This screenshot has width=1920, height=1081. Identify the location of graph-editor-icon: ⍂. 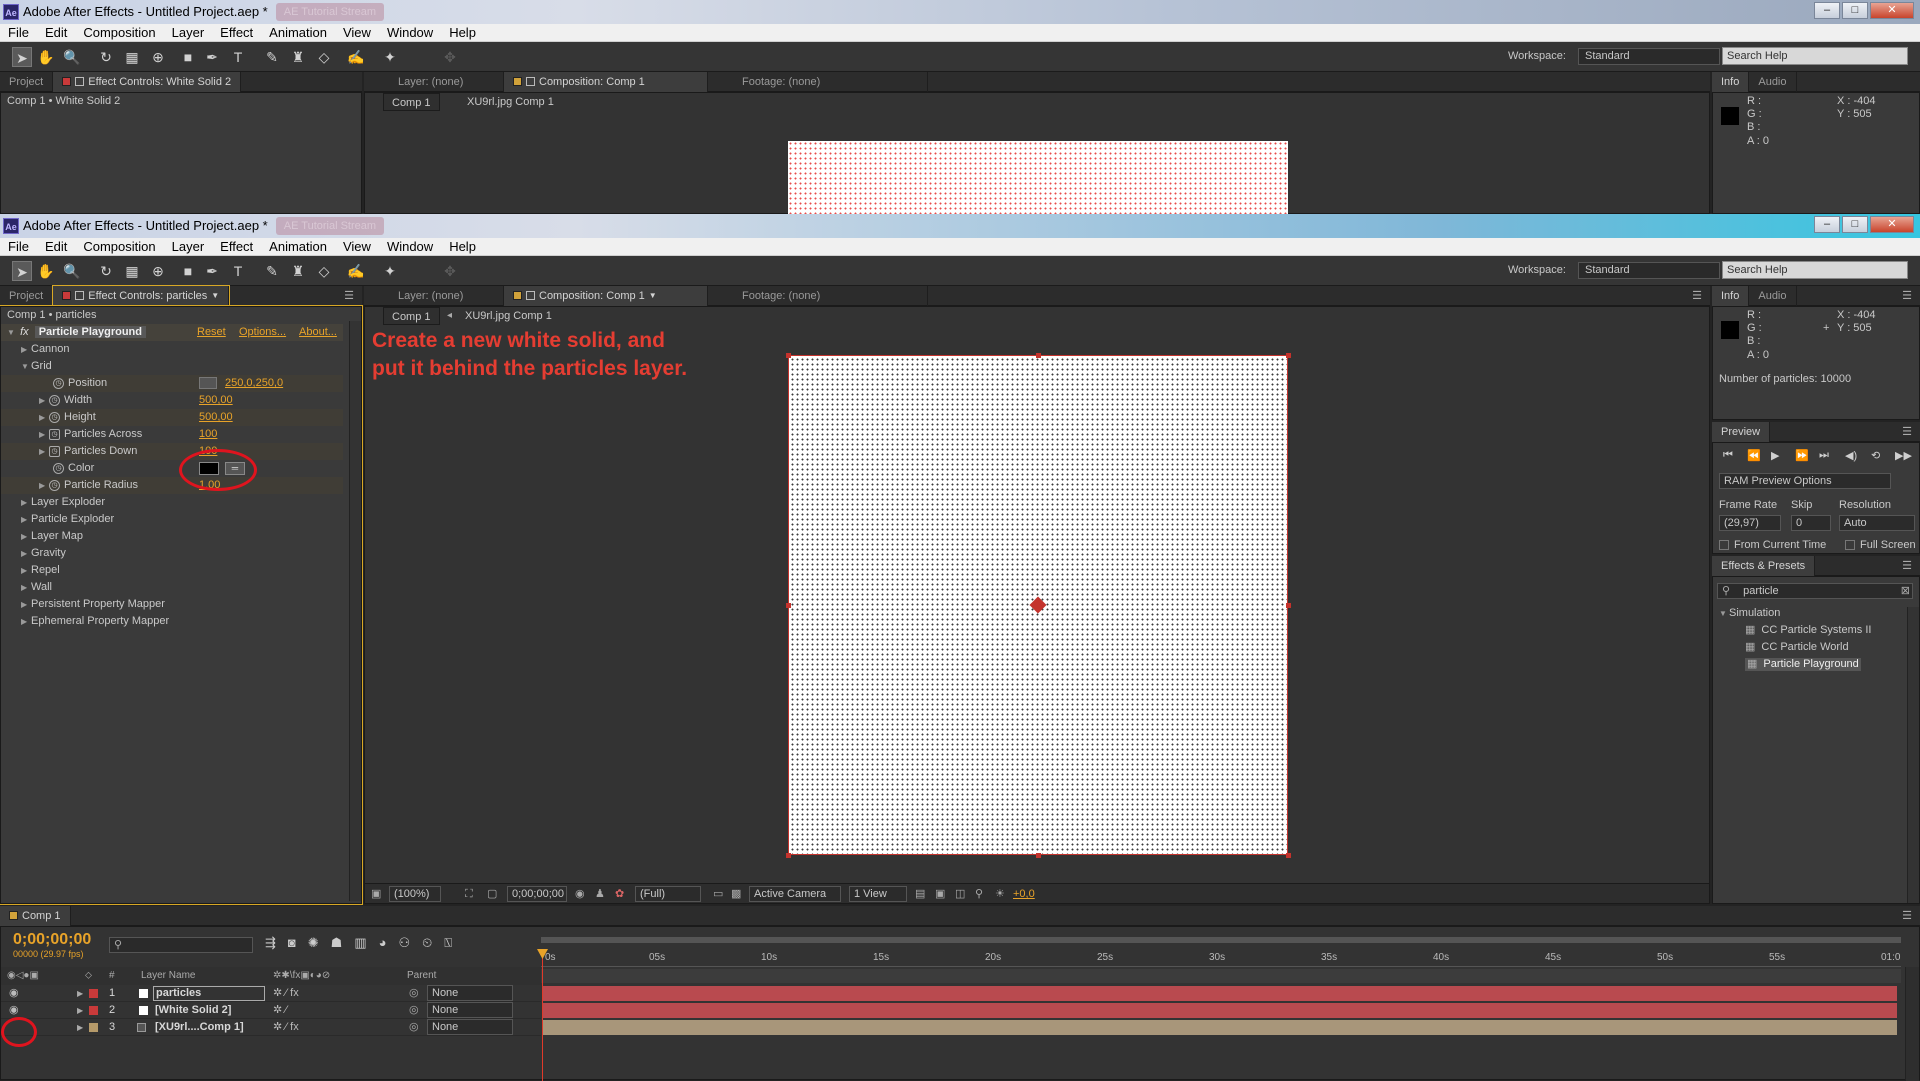
(448, 943).